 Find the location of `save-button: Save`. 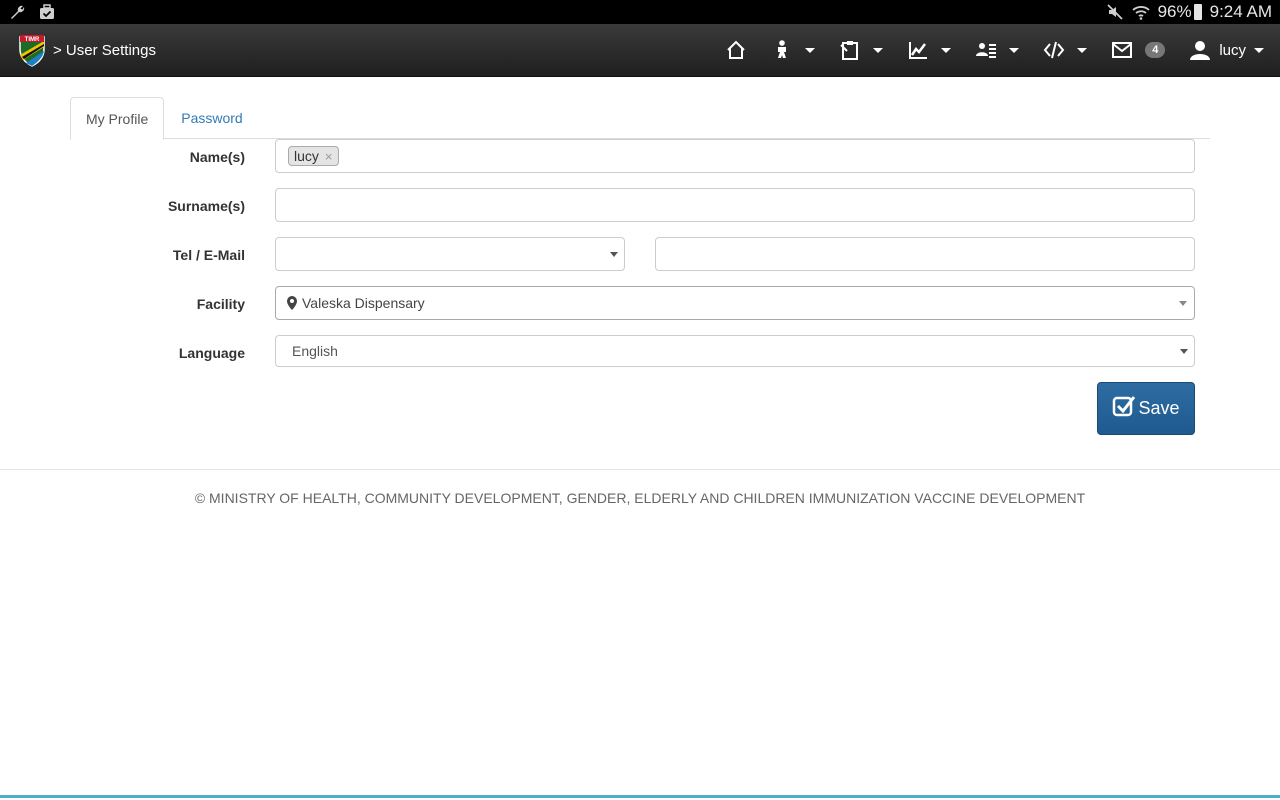

save-button: Save is located at coordinates (1146, 408).